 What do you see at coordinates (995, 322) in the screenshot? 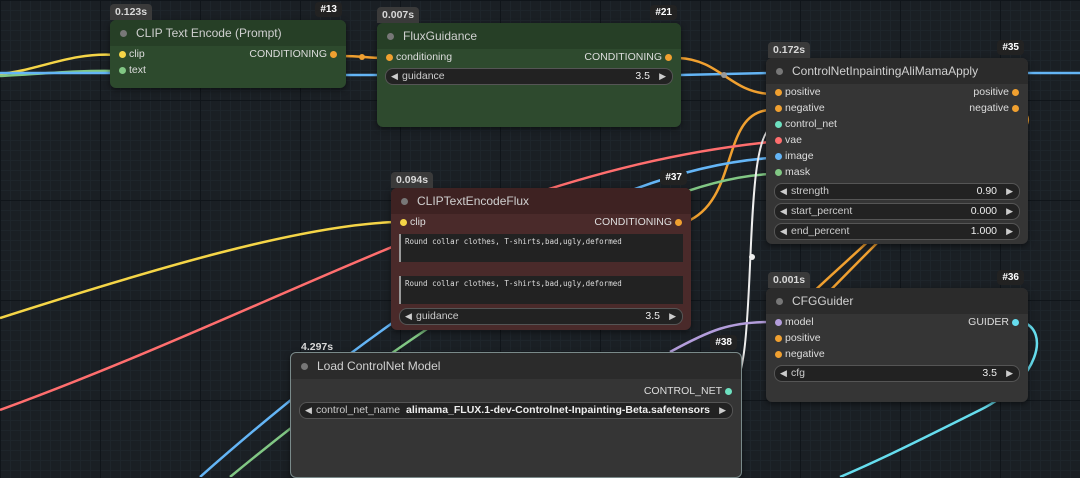
I see `output-slot-guider: GUIDER` at bounding box center [995, 322].